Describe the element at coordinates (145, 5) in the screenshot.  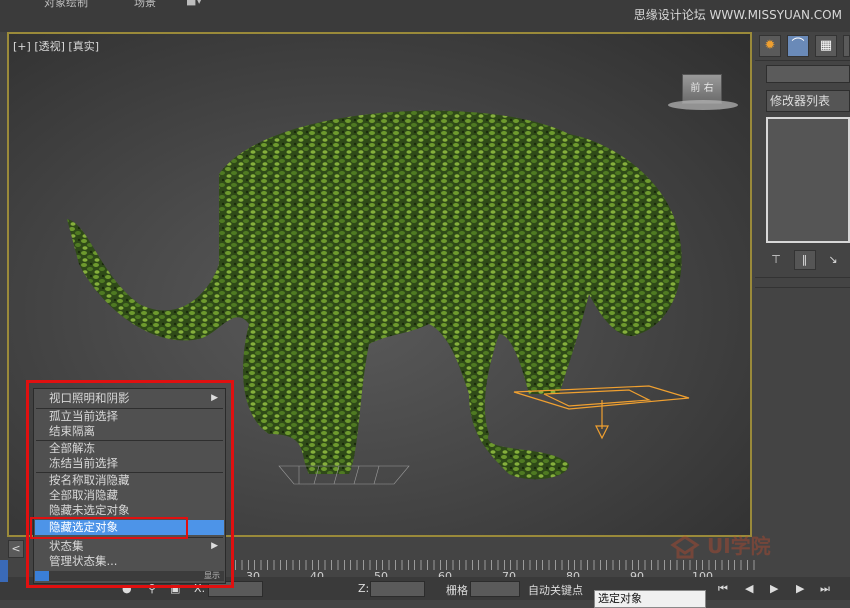
I see `menu-populate: 场景` at that location.